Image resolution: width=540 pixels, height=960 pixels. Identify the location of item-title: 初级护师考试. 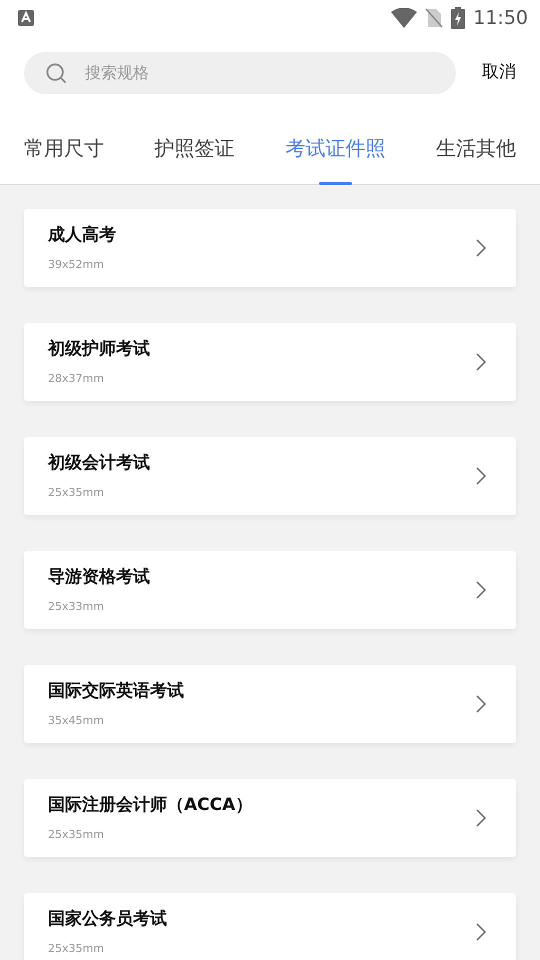
(99, 349).